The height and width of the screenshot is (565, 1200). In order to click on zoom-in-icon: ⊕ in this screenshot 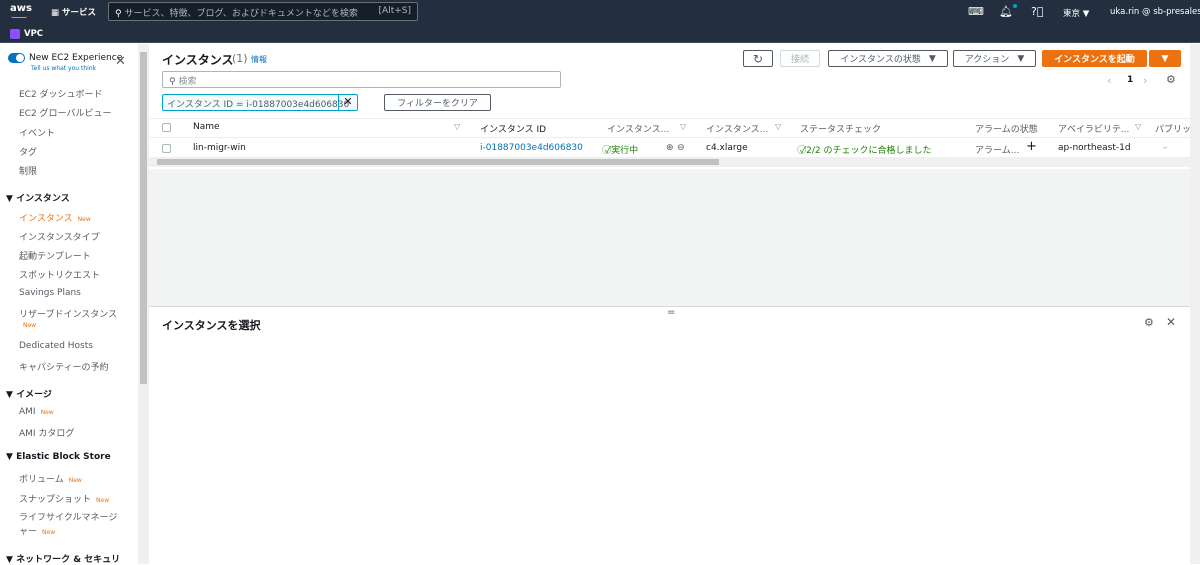, I will do `click(670, 148)`.